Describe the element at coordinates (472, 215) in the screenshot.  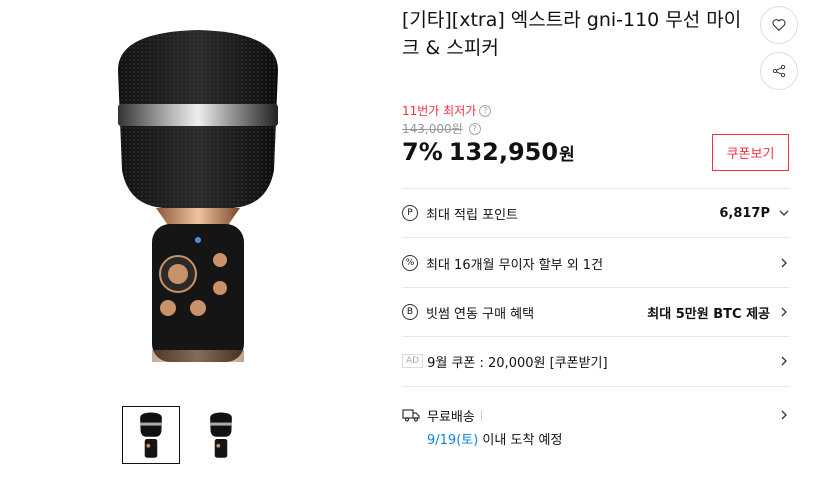
I see `points-label: 최대 적립 포인트` at that location.